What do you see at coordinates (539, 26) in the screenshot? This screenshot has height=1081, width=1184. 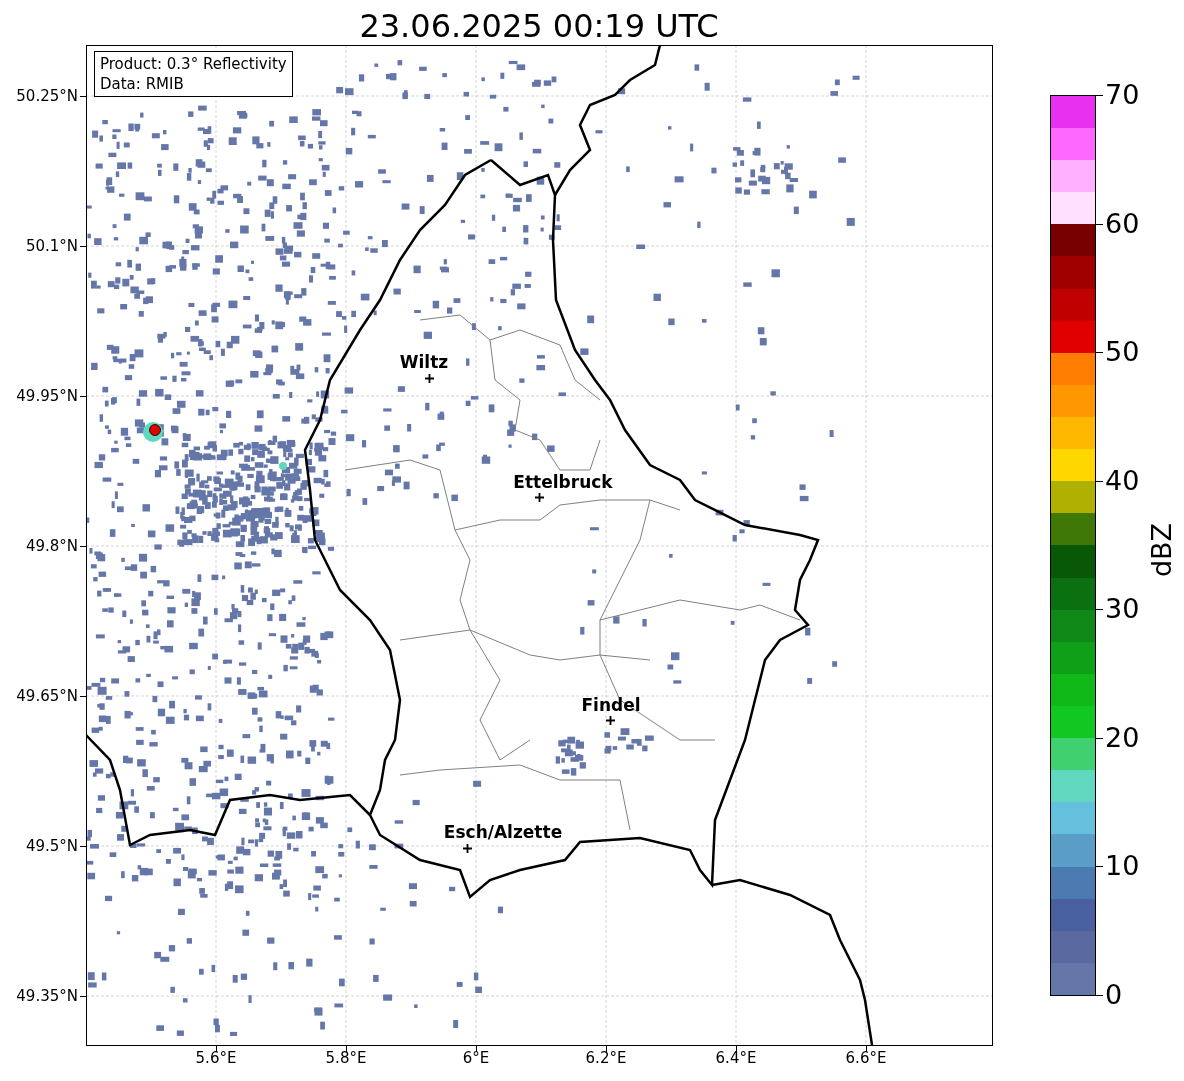 I see `chart-title: 23.06.2025 00:19 UTC` at bounding box center [539, 26].